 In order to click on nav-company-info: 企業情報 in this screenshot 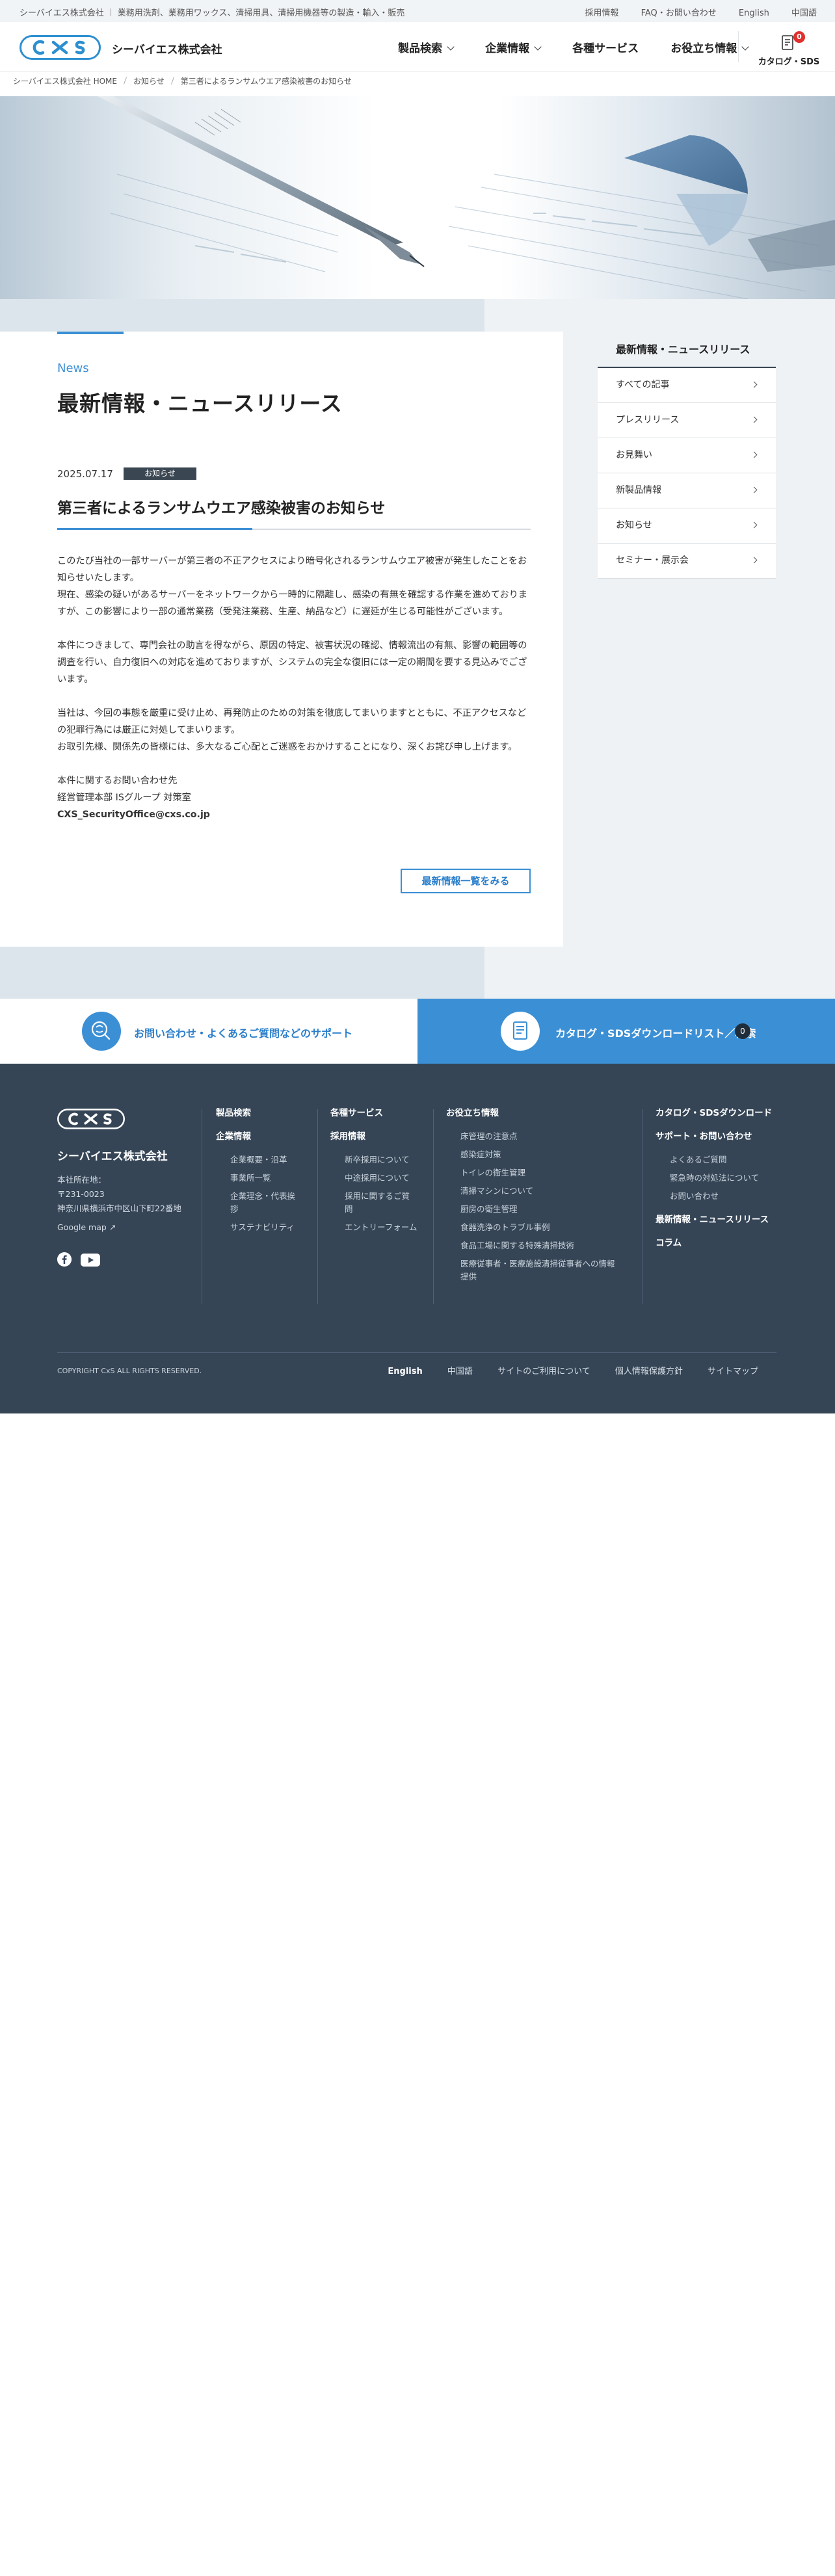, I will do `click(513, 47)`.